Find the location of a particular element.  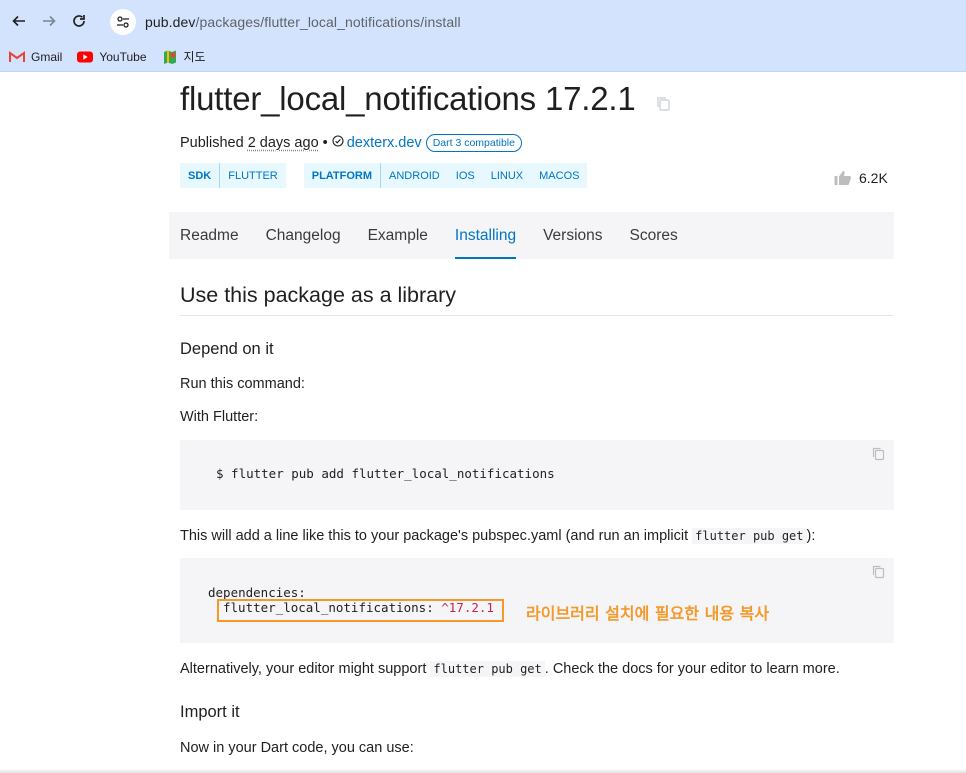

dart3-badge: Dart 3 compatible is located at coordinates (473, 143).